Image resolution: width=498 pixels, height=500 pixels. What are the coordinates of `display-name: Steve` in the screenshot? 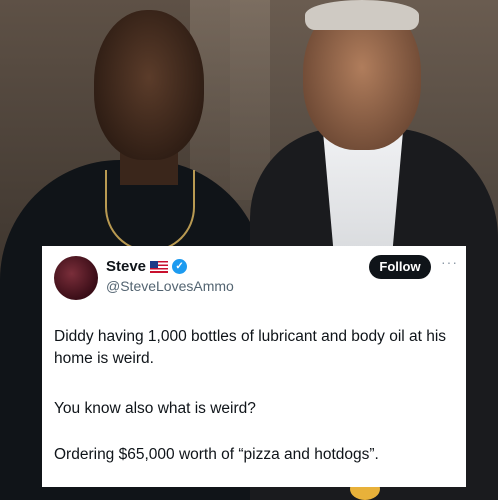 It's located at (126, 266).